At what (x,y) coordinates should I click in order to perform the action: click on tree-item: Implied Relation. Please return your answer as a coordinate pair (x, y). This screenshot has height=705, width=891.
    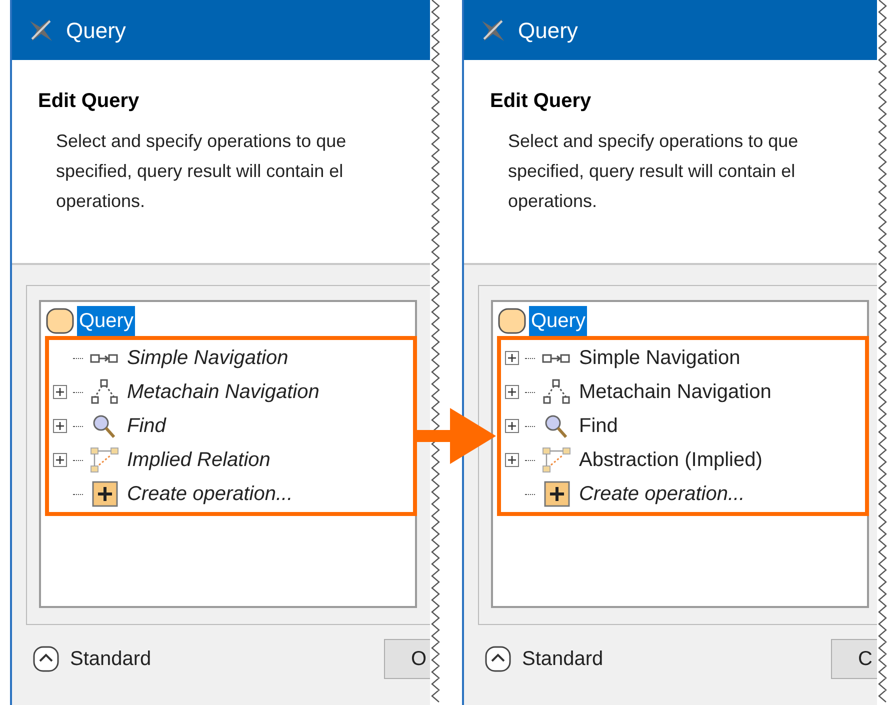
    Looking at the image, I should click on (198, 460).